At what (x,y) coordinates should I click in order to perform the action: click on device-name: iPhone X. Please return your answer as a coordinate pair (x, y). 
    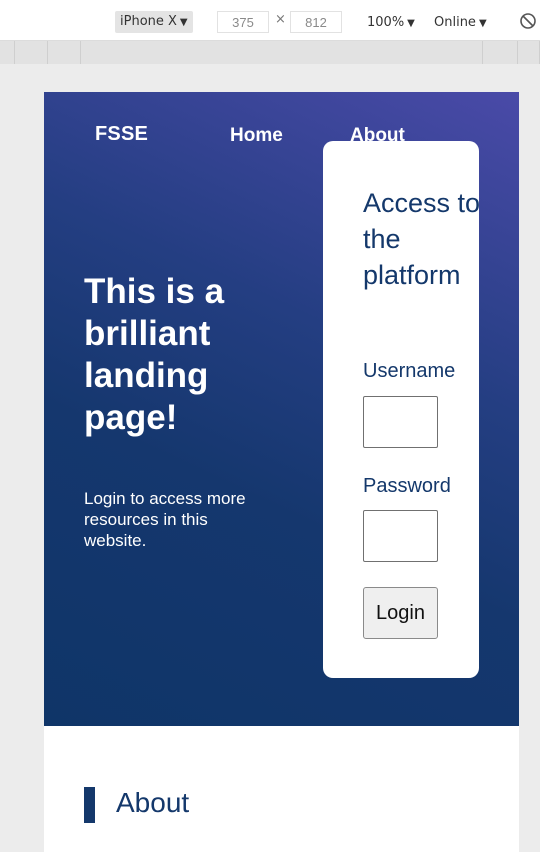
    Looking at the image, I should click on (148, 21).